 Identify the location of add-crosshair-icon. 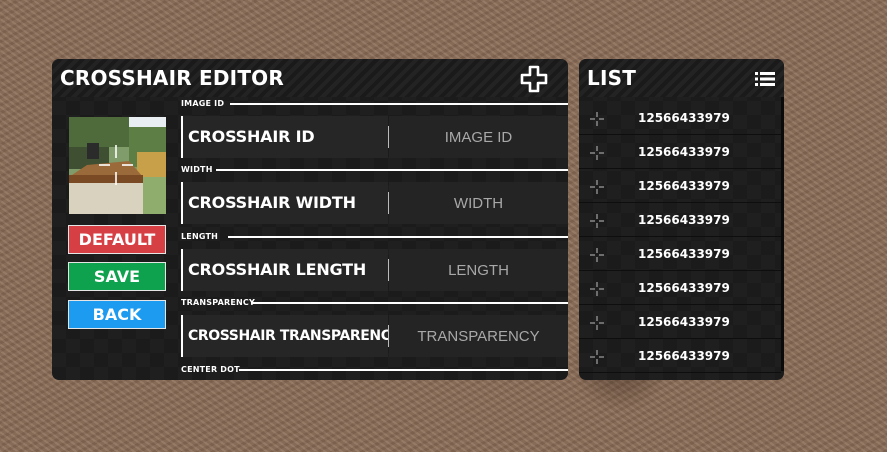
(534, 79).